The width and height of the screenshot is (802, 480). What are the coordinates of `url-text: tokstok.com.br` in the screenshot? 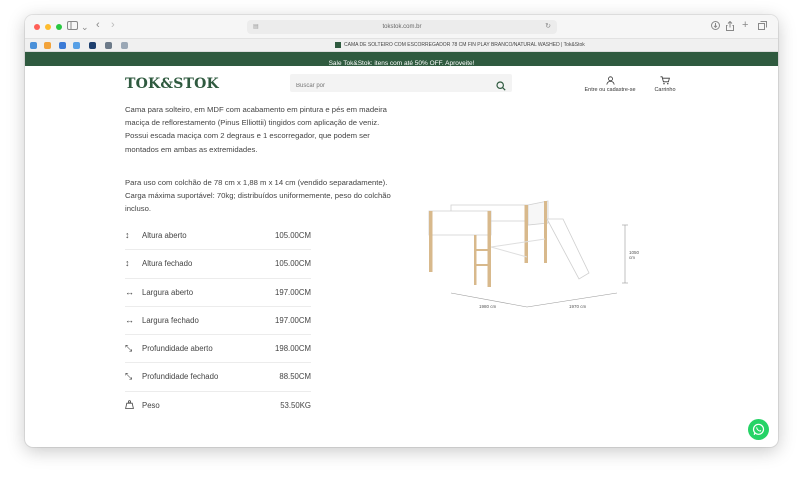 It's located at (402, 27).